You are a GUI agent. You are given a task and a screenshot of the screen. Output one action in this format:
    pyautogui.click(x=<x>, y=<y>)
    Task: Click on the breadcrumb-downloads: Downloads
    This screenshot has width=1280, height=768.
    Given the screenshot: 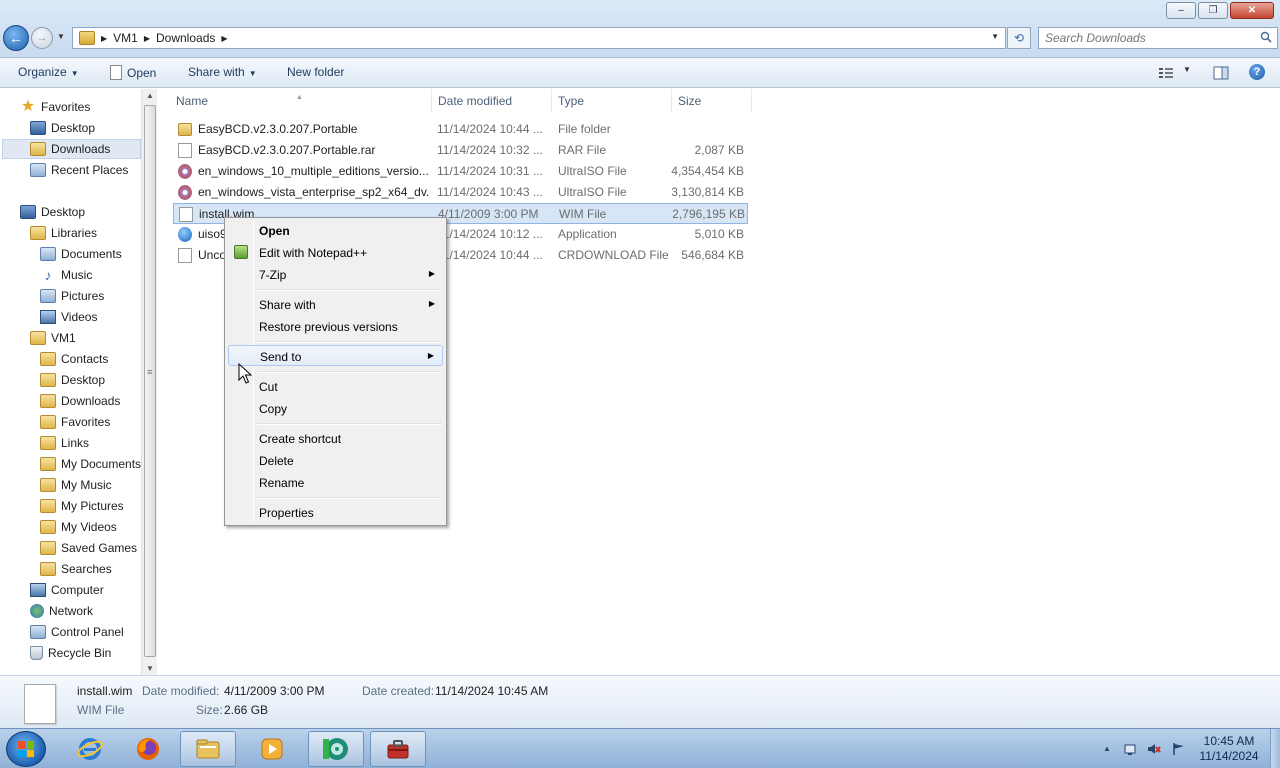 What is the action you would take?
    pyautogui.click(x=185, y=38)
    